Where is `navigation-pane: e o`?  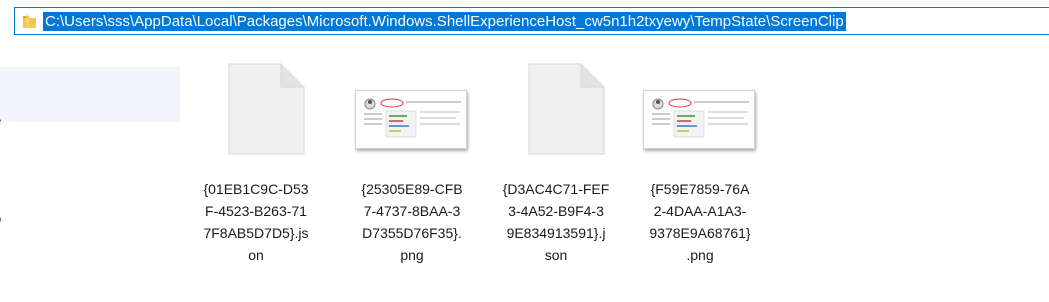 navigation-pane: e o is located at coordinates (90, 171).